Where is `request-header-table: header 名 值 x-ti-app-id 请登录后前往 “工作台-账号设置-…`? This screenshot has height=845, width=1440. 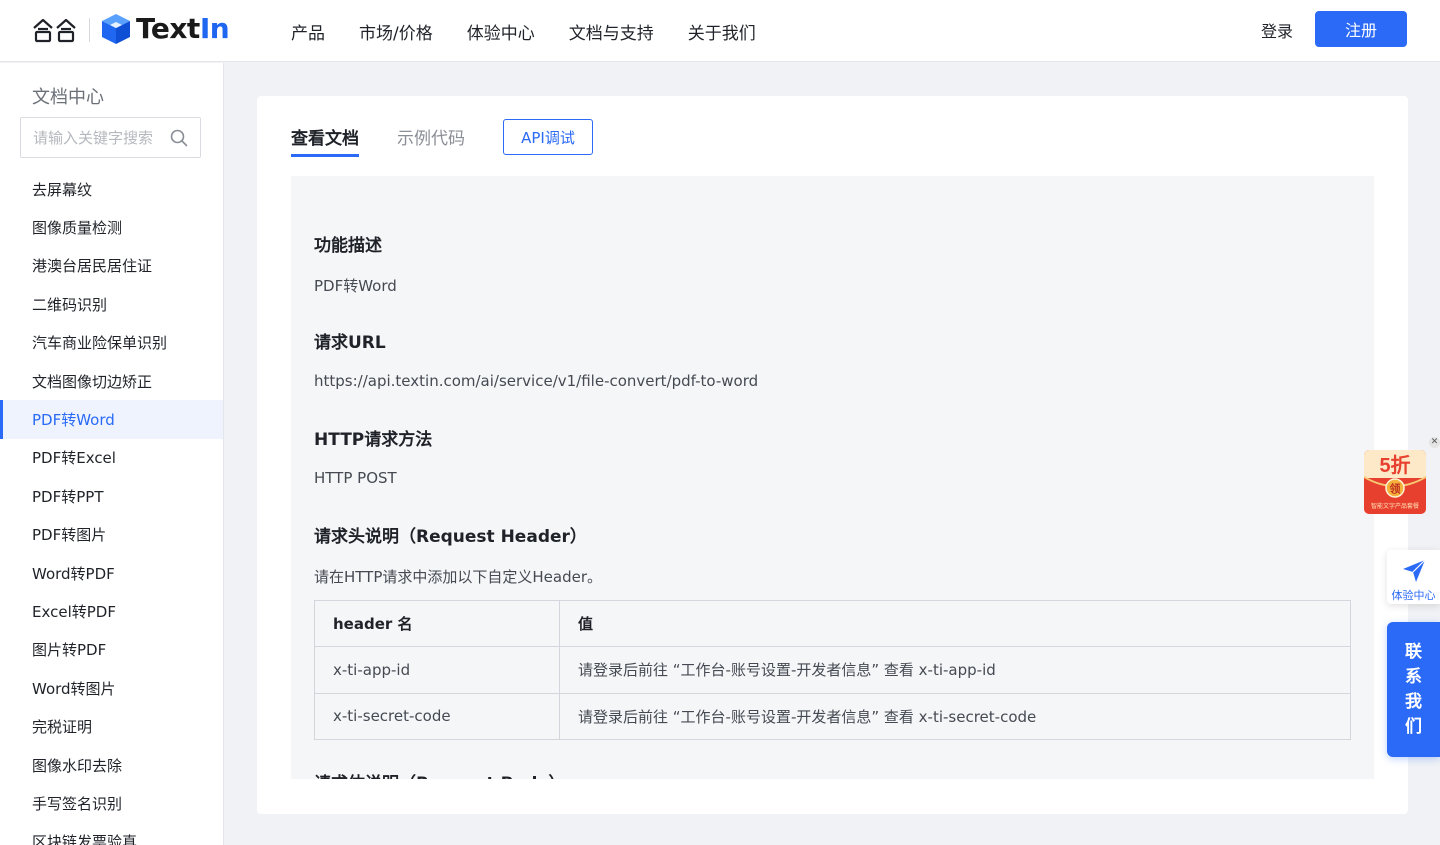
request-header-table: header 名 值 x-ti-app-id 请登录后前往 “工作台-账号设置-… is located at coordinates (832, 669).